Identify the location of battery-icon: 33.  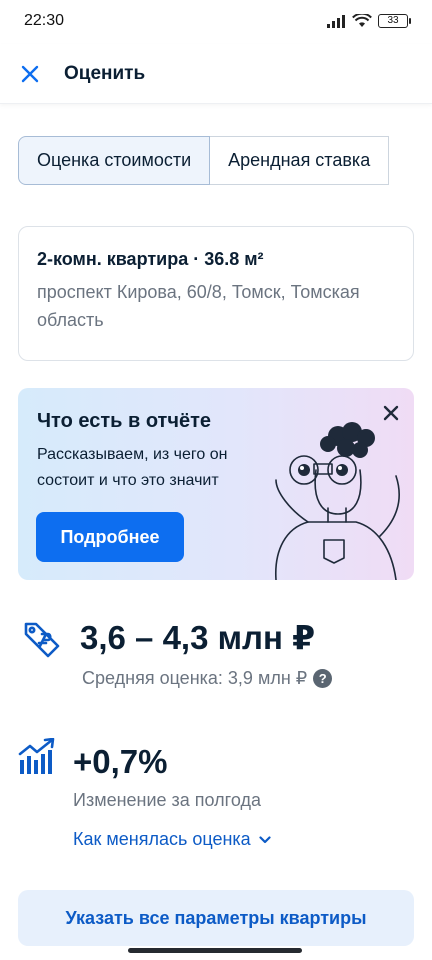
(394, 21).